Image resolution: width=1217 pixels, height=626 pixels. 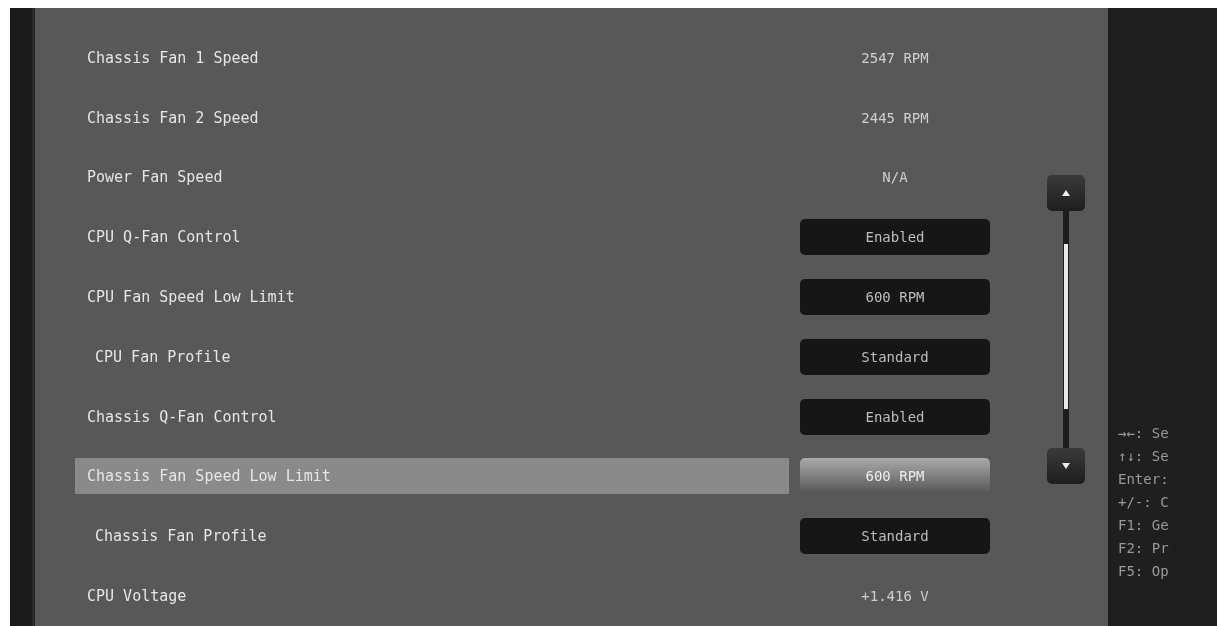 I want to click on setting-label: Chassis Fan 1 Speed, so click(x=432, y=57).